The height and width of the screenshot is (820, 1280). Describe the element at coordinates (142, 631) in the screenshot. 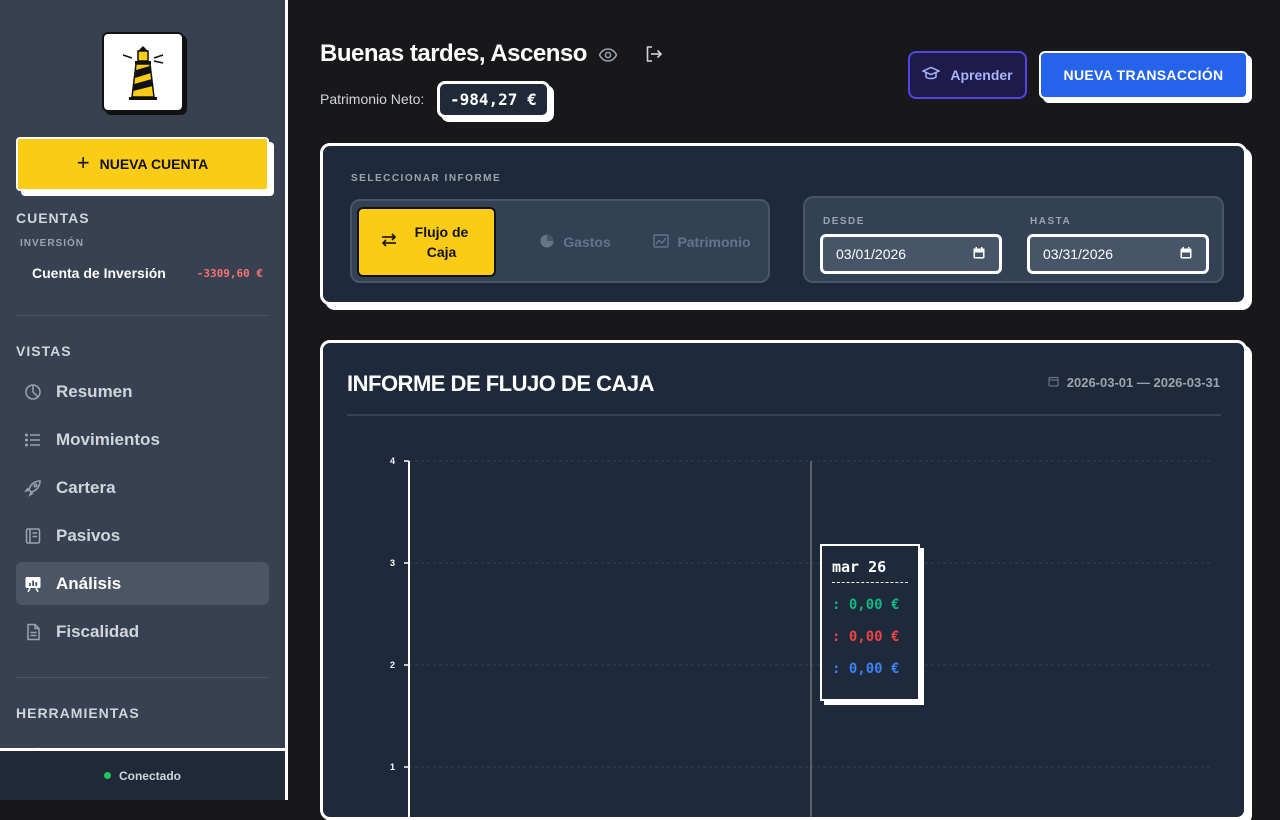

I see `sidebar-item-fiscalidad: Fiscalidad` at that location.